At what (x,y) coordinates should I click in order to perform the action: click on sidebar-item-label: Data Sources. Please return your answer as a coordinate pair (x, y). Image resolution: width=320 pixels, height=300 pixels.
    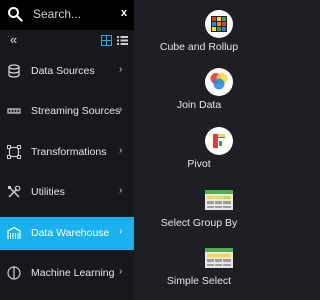
    Looking at the image, I should click on (63, 71).